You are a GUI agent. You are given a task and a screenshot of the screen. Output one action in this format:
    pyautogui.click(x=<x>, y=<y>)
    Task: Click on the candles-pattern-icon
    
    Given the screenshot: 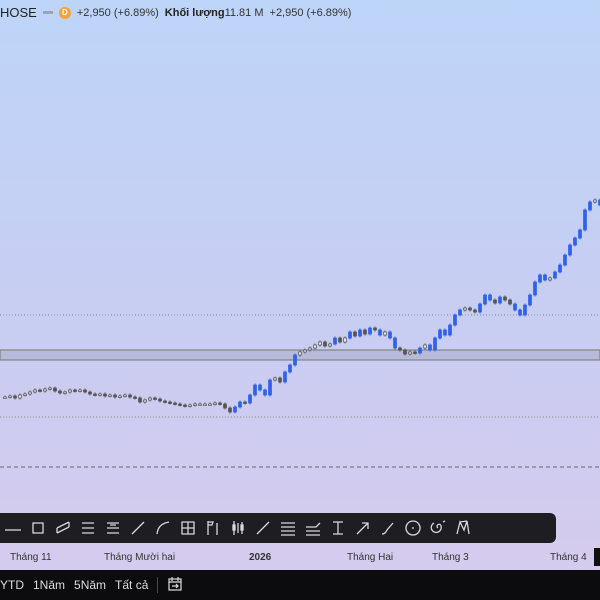 What is the action you would take?
    pyautogui.click(x=238, y=528)
    